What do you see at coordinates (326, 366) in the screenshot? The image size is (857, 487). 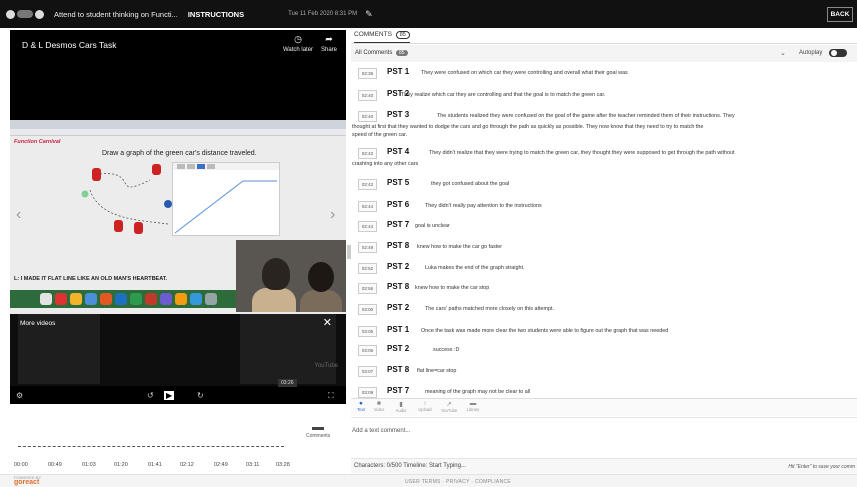 I see `youtube-logo: YouTube` at bounding box center [326, 366].